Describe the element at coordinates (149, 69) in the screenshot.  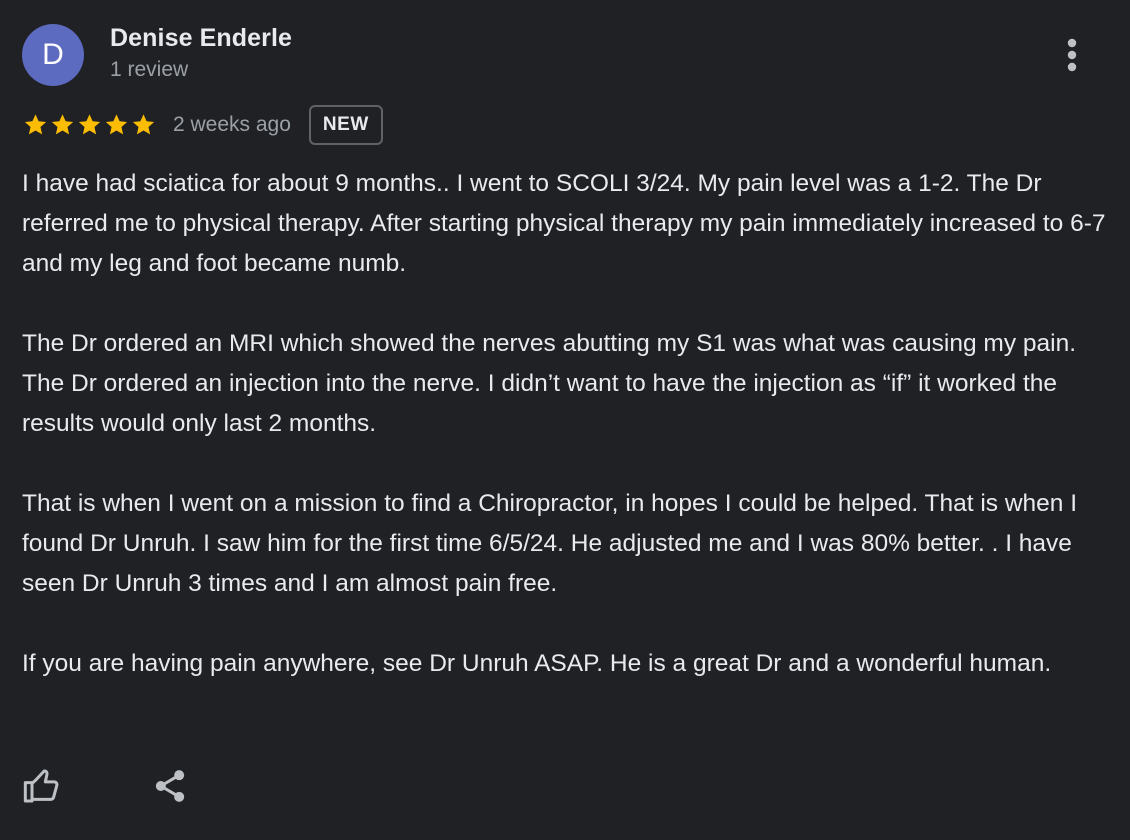
I see `review-count: 1 review` at that location.